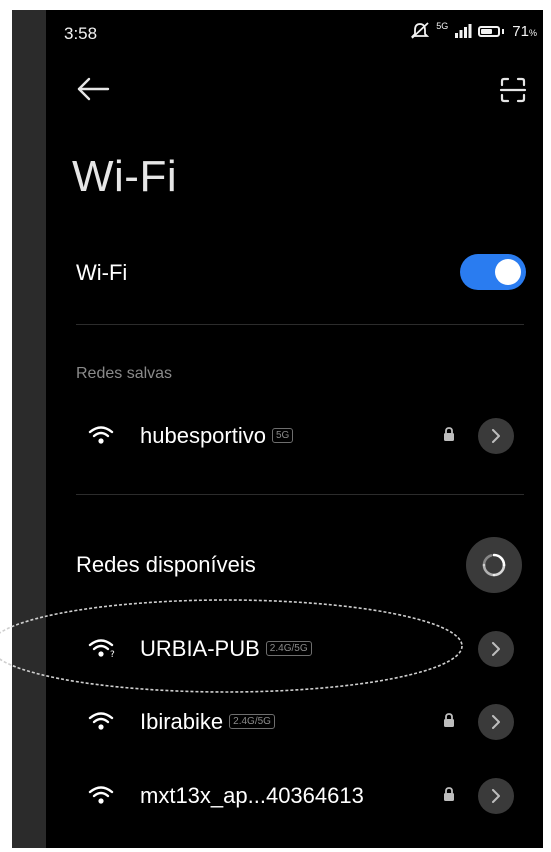  What do you see at coordinates (300, 436) in the screenshot?
I see `saved-network-row: hubesportivo 5G` at bounding box center [300, 436].